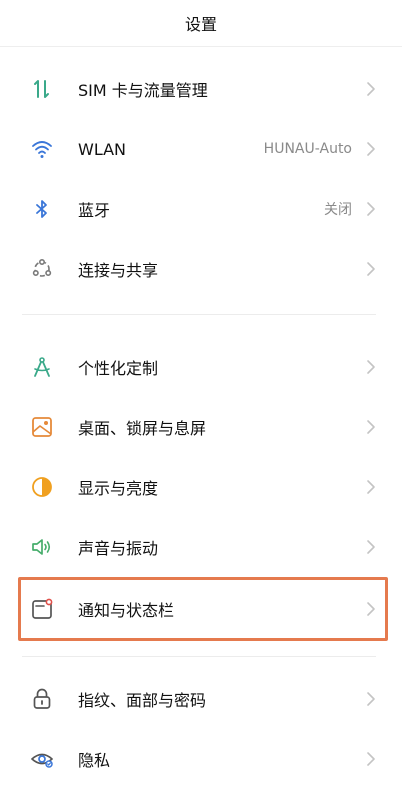 The image size is (402, 789). I want to click on settings-item-label: 指纹、面部与密码, so click(142, 700).